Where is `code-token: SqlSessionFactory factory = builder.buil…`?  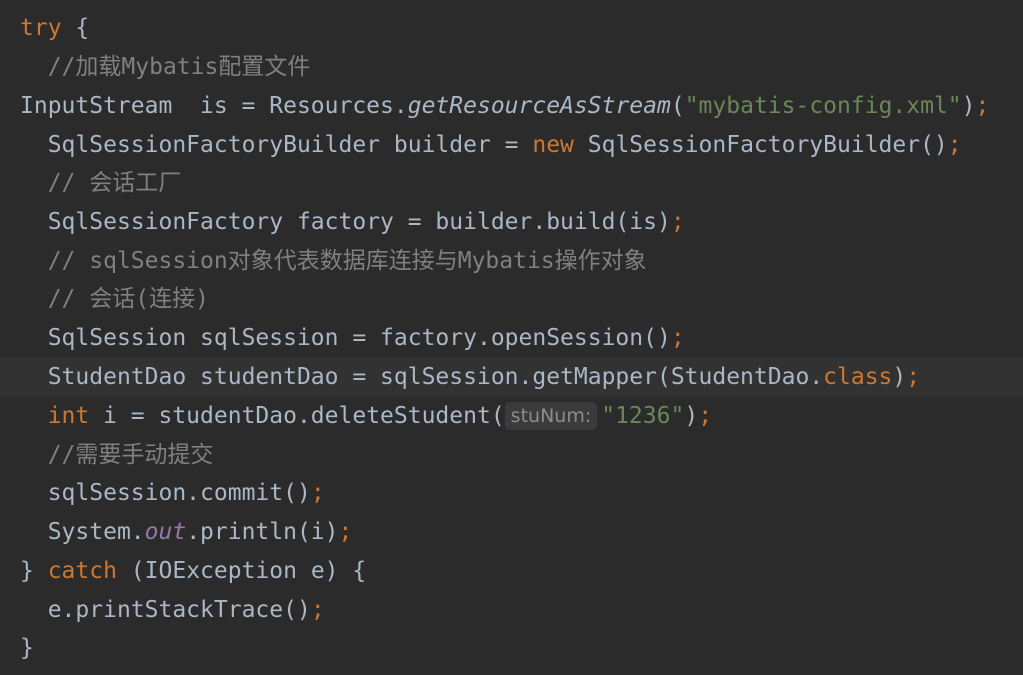
code-token: SqlSessionFactory factory = builder.buil… is located at coordinates (359, 222).